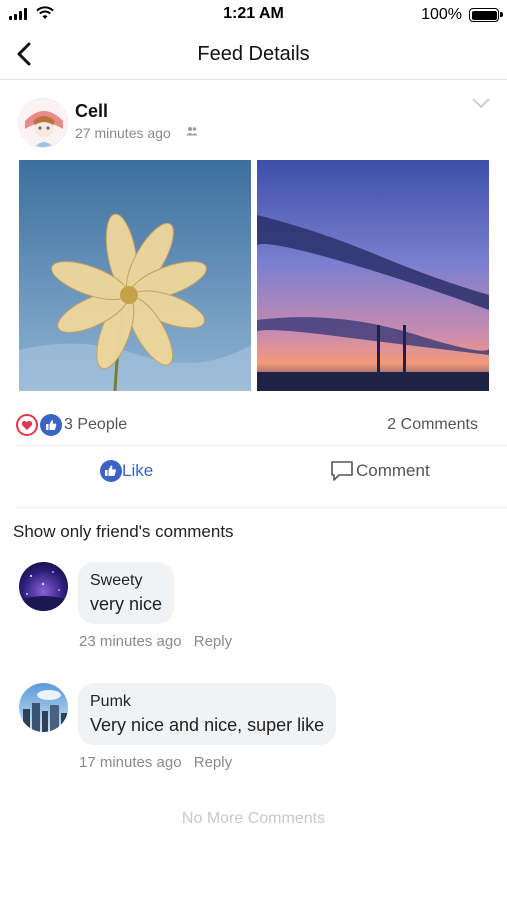 The width and height of the screenshot is (507, 900). What do you see at coordinates (481, 103) in the screenshot?
I see `chevron-down-icon` at bounding box center [481, 103].